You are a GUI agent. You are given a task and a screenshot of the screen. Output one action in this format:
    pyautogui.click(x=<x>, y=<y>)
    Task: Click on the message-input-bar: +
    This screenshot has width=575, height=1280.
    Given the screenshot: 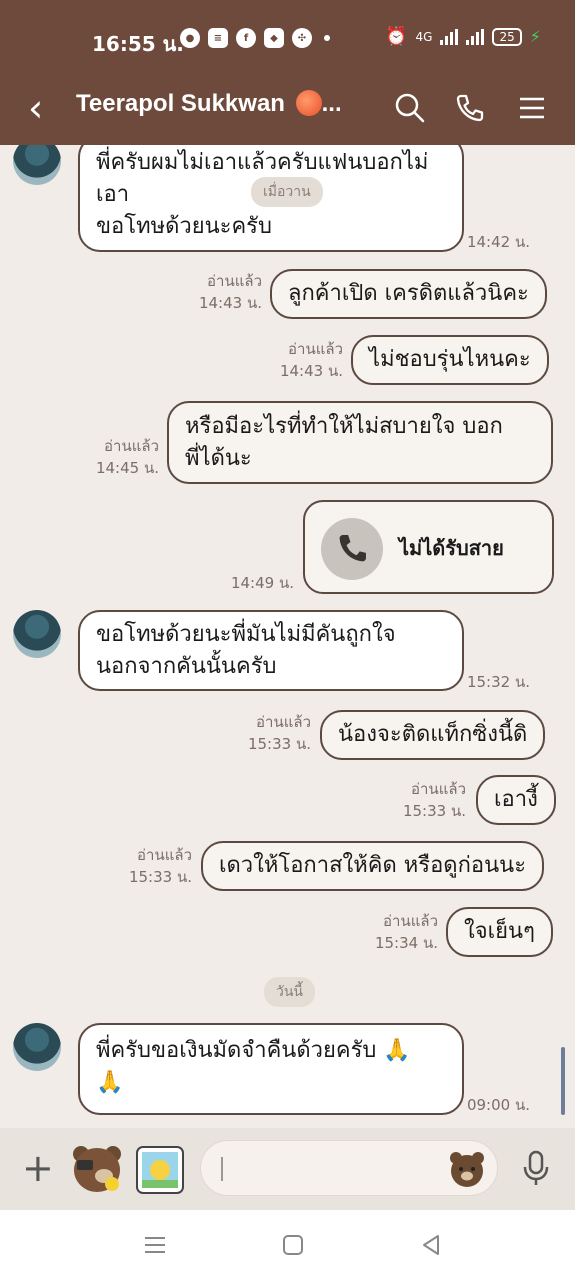 What is the action you would take?
    pyautogui.click(x=287, y=1169)
    